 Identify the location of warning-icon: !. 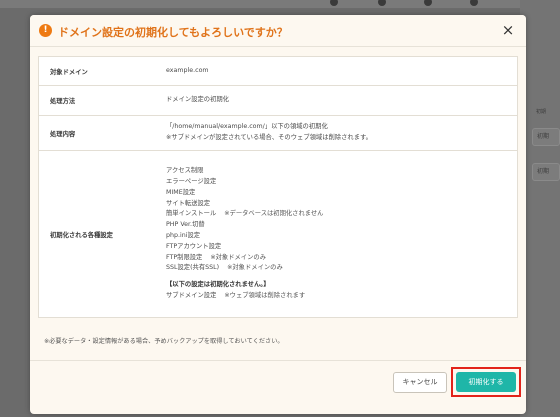
(45, 30).